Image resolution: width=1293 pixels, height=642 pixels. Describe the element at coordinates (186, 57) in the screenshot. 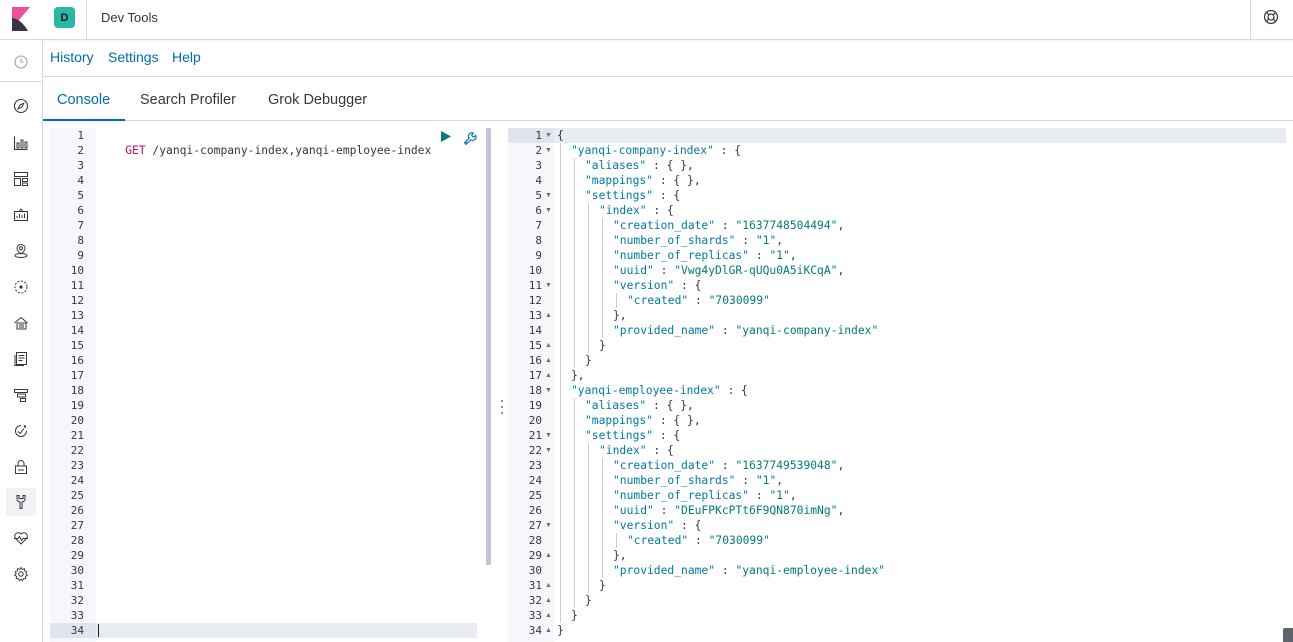

I see `help-link: Help` at that location.